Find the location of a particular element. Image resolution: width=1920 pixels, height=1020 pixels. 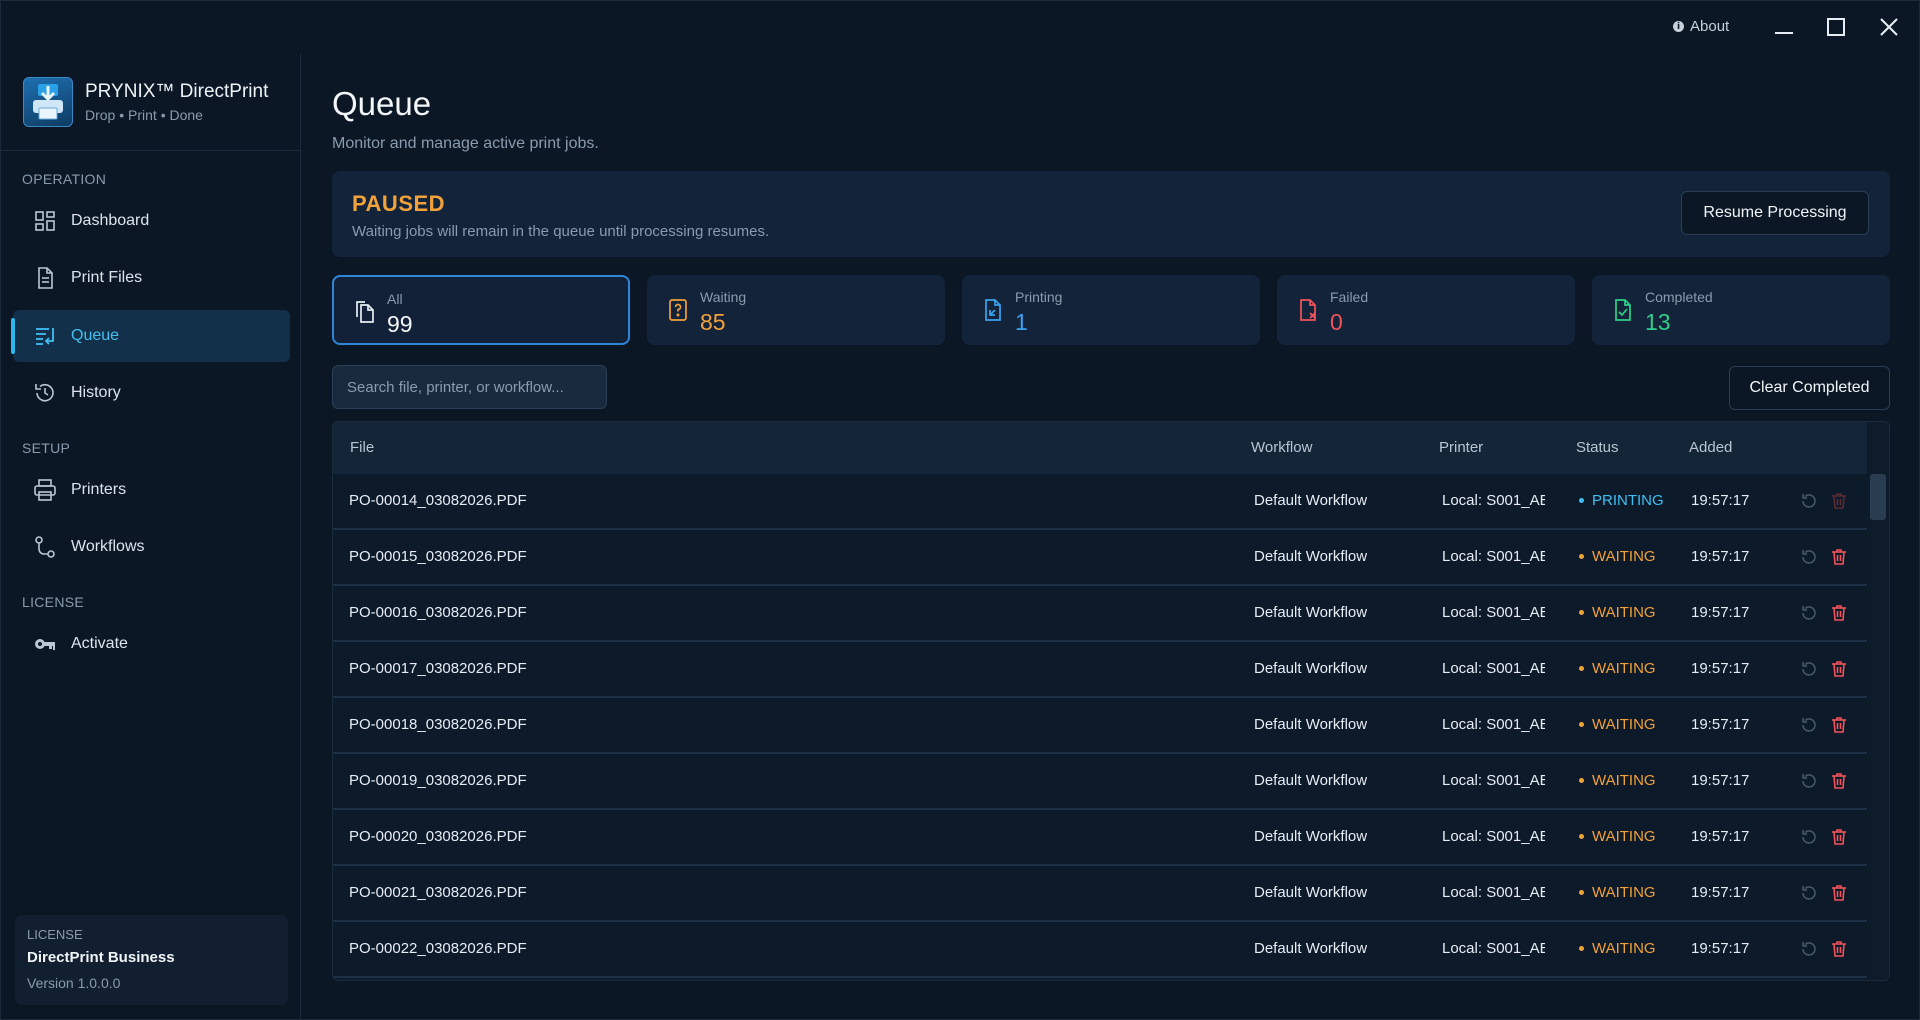

resume-processing-button: Resume Processing is located at coordinates (1775, 213).